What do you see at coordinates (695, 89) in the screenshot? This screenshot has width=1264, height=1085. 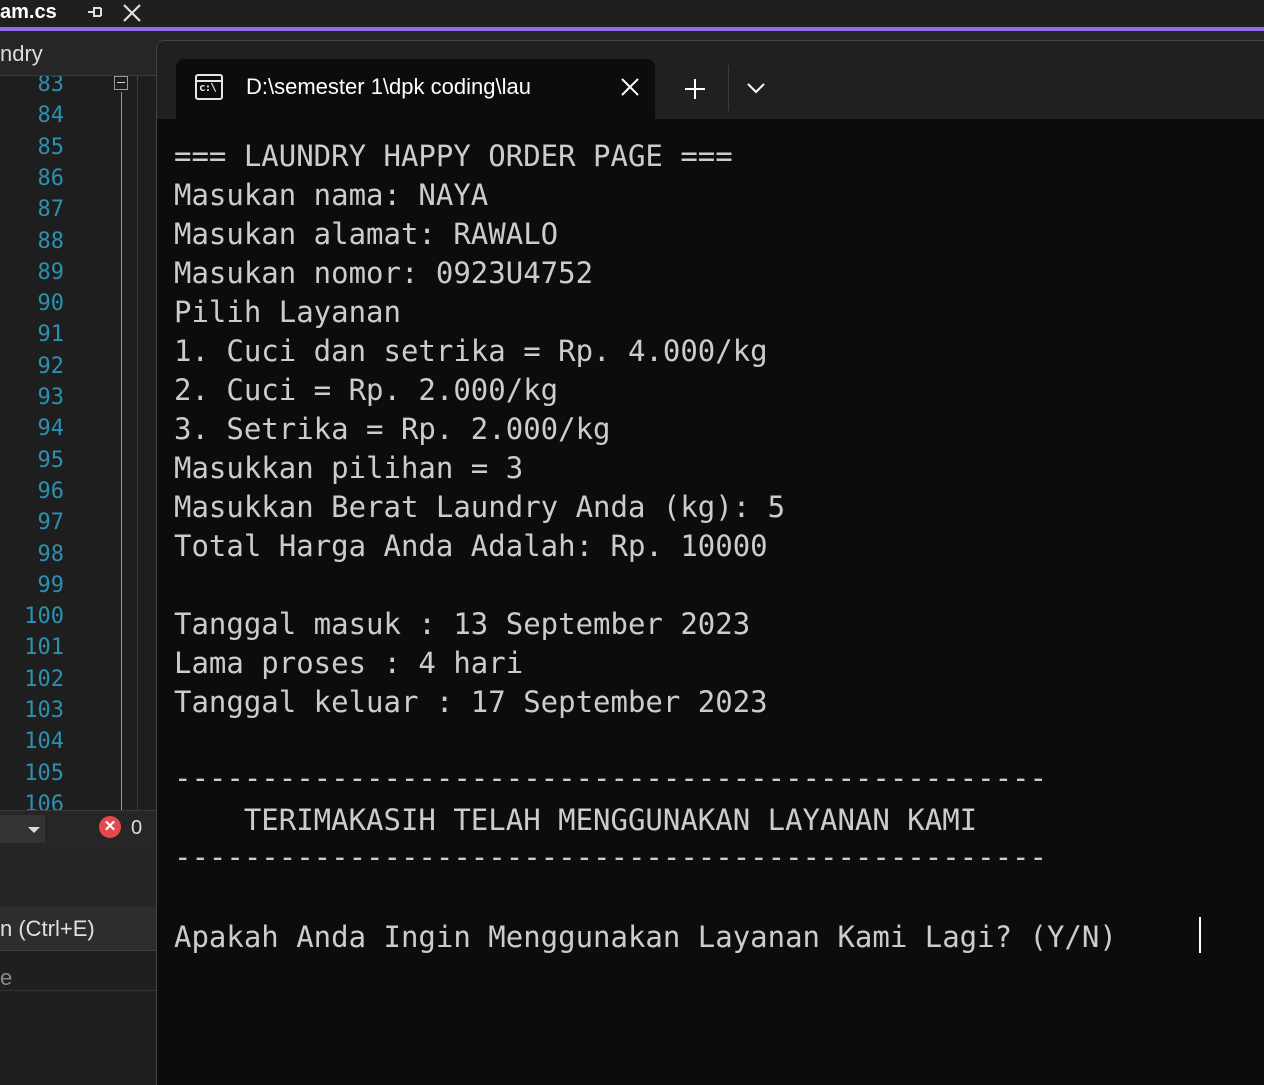 I see `plus-icon` at bounding box center [695, 89].